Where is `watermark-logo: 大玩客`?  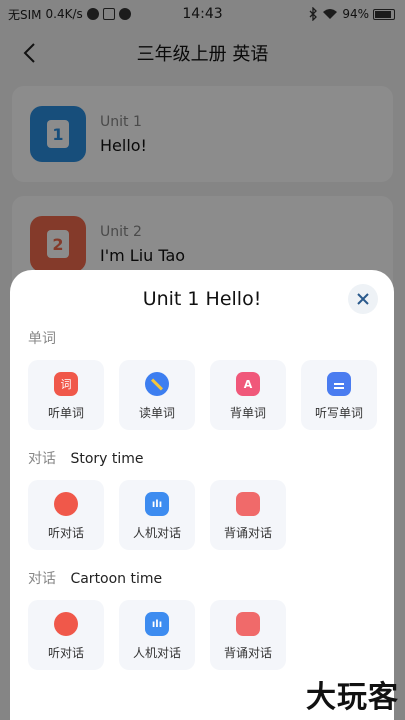 watermark-logo: 大玩客 is located at coordinates (352, 697).